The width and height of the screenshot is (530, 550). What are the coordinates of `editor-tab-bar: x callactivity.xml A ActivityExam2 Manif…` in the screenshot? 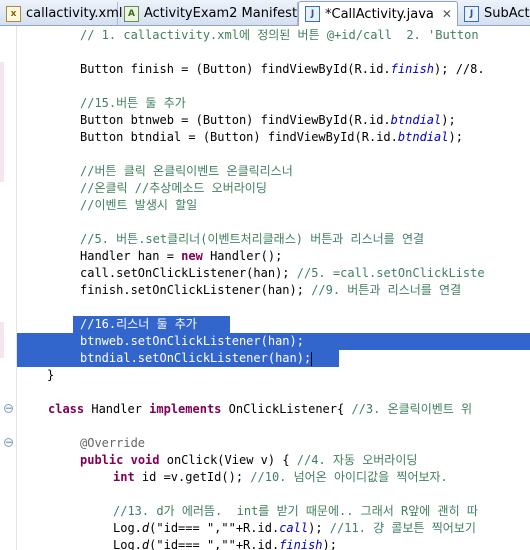 It's located at (265, 13).